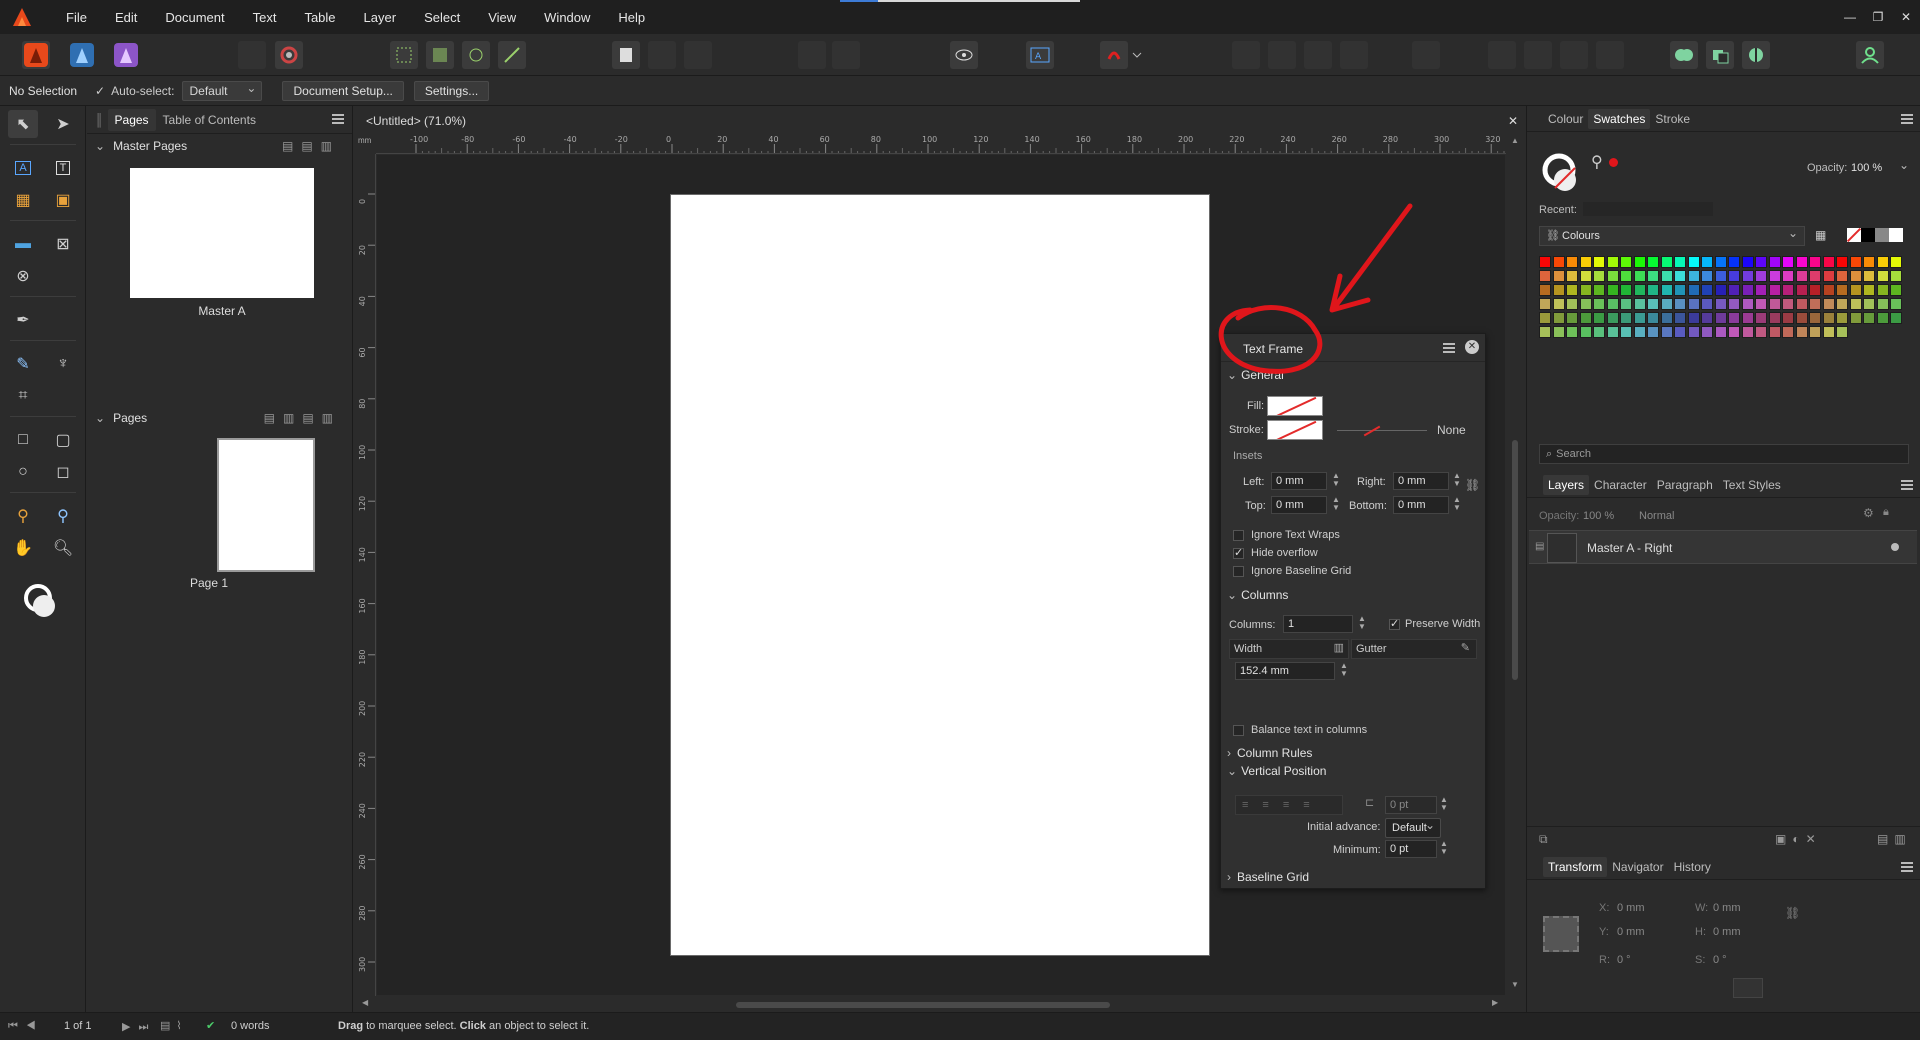 The height and width of the screenshot is (1040, 1920). I want to click on s-field: 0 °, so click(1720, 960).